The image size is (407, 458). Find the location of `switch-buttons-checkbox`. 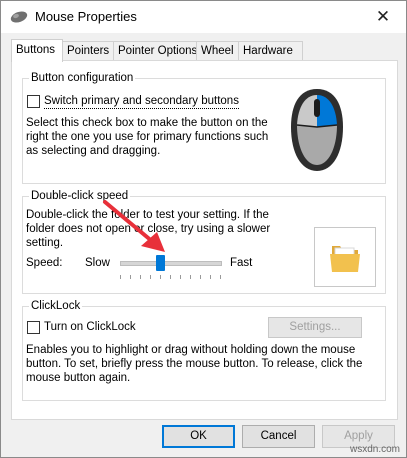

switch-buttons-checkbox is located at coordinates (33, 101).